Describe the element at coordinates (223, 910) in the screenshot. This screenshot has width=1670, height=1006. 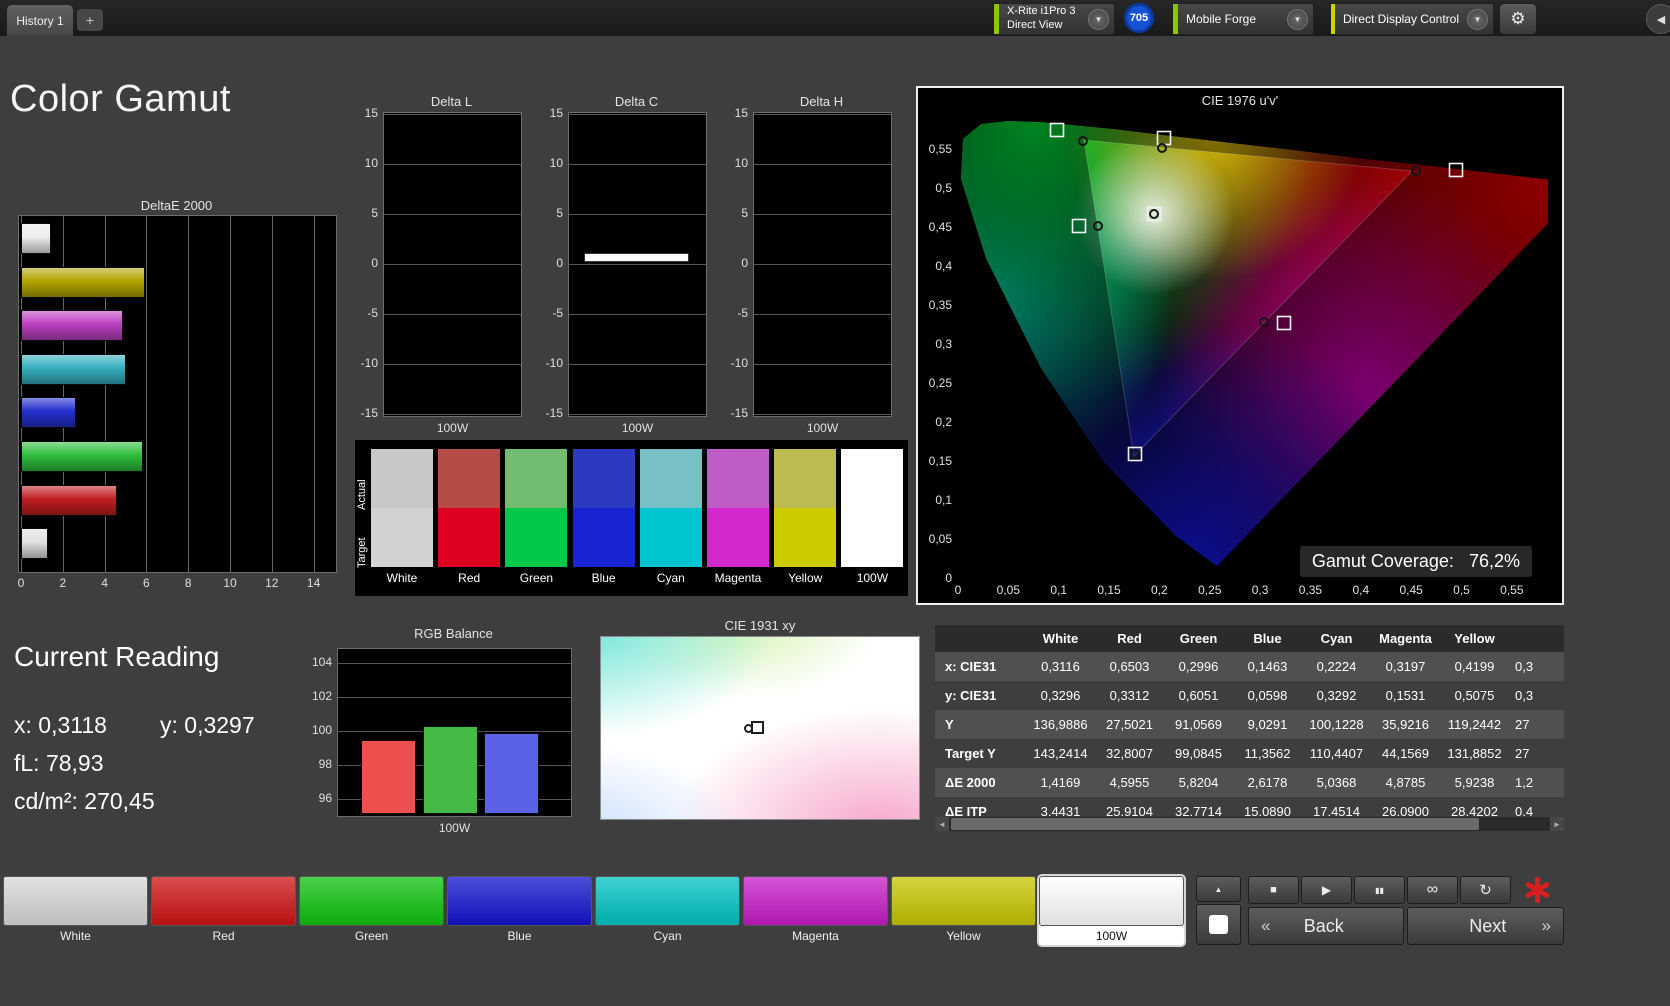
I see `patch-red: Red` at that location.